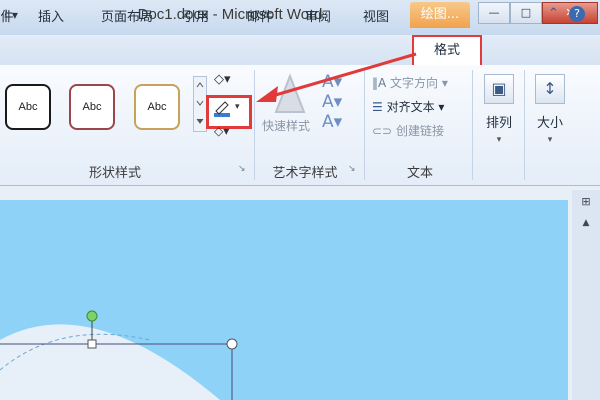 This screenshot has height=400, width=600. What do you see at coordinates (586, 225) in the screenshot?
I see `scroll-up-icon: ▲` at bounding box center [586, 225].